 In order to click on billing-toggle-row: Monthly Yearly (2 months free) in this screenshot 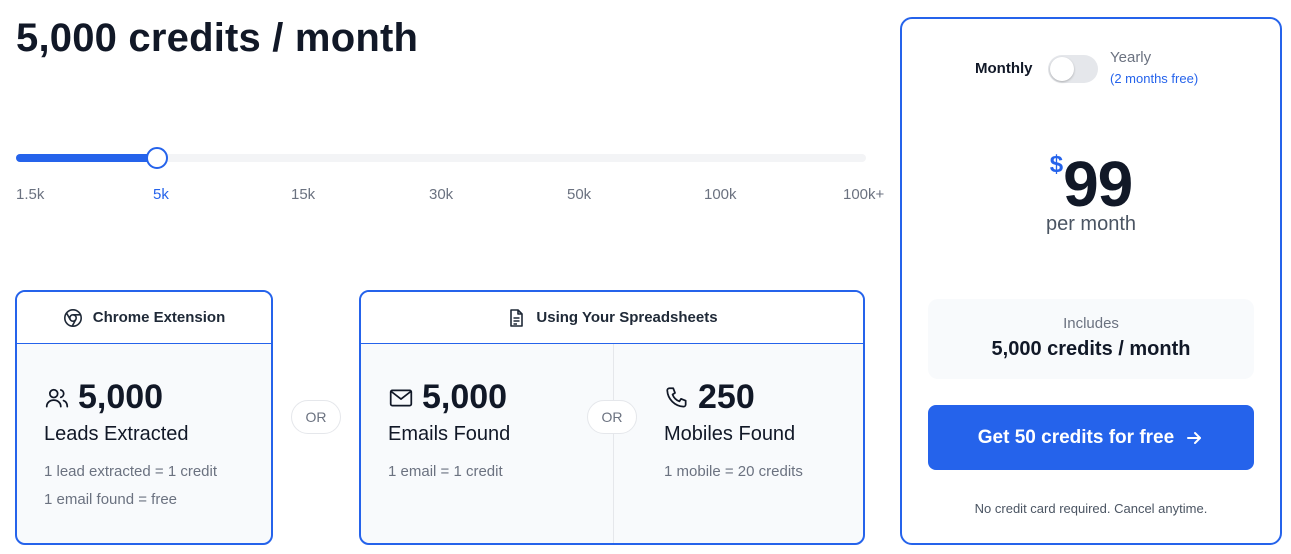, I will do `click(1091, 69)`.